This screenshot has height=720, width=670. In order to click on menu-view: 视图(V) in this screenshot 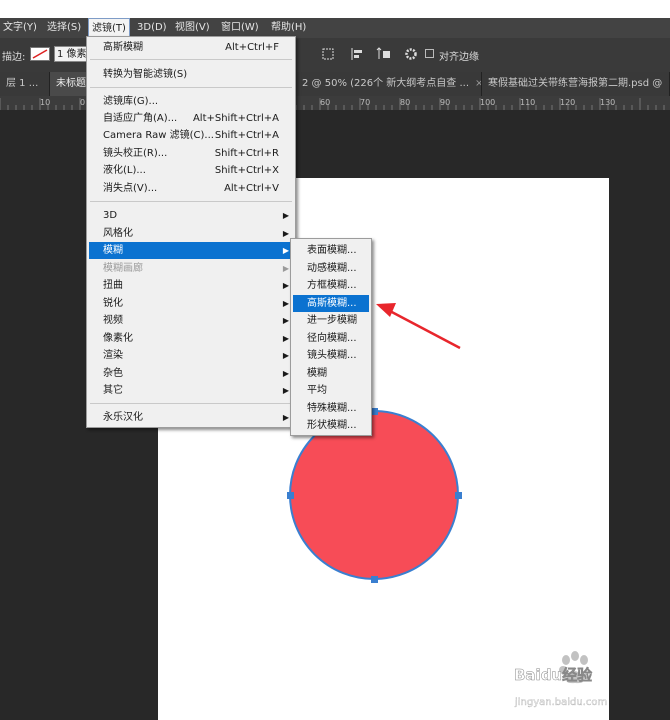, I will do `click(192, 28)`.